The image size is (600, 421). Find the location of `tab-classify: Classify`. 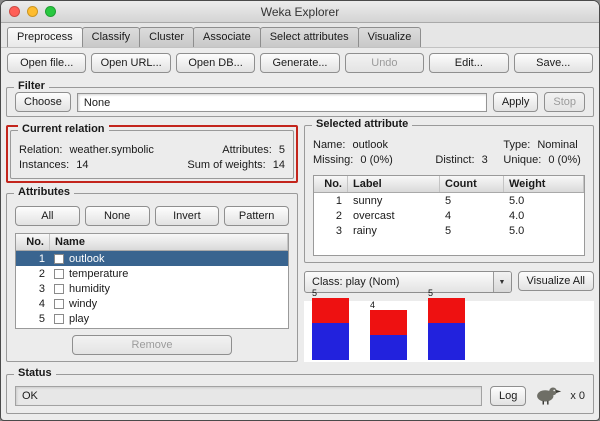

tab-classify: Classify is located at coordinates (111, 37).